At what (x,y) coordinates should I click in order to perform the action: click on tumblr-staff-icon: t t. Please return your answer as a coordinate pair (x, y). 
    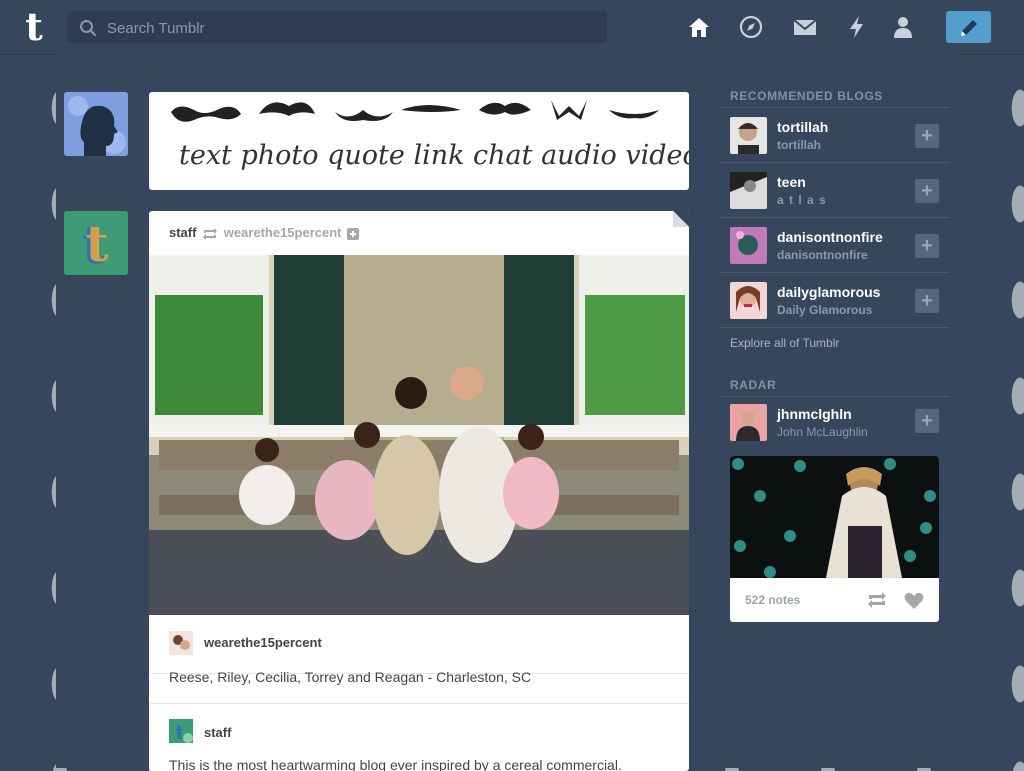
    Looking at the image, I should click on (96, 243).